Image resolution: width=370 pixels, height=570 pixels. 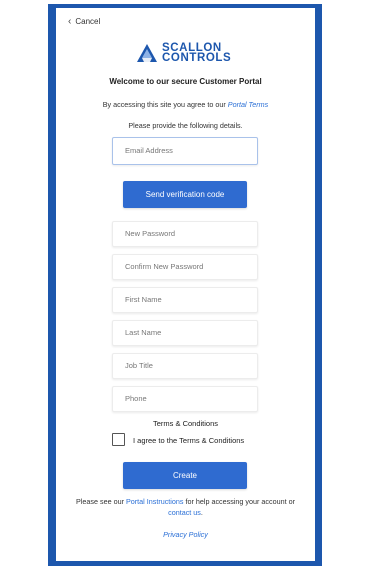 What do you see at coordinates (88, 21) in the screenshot?
I see `cancel-label: Cancel` at bounding box center [88, 21].